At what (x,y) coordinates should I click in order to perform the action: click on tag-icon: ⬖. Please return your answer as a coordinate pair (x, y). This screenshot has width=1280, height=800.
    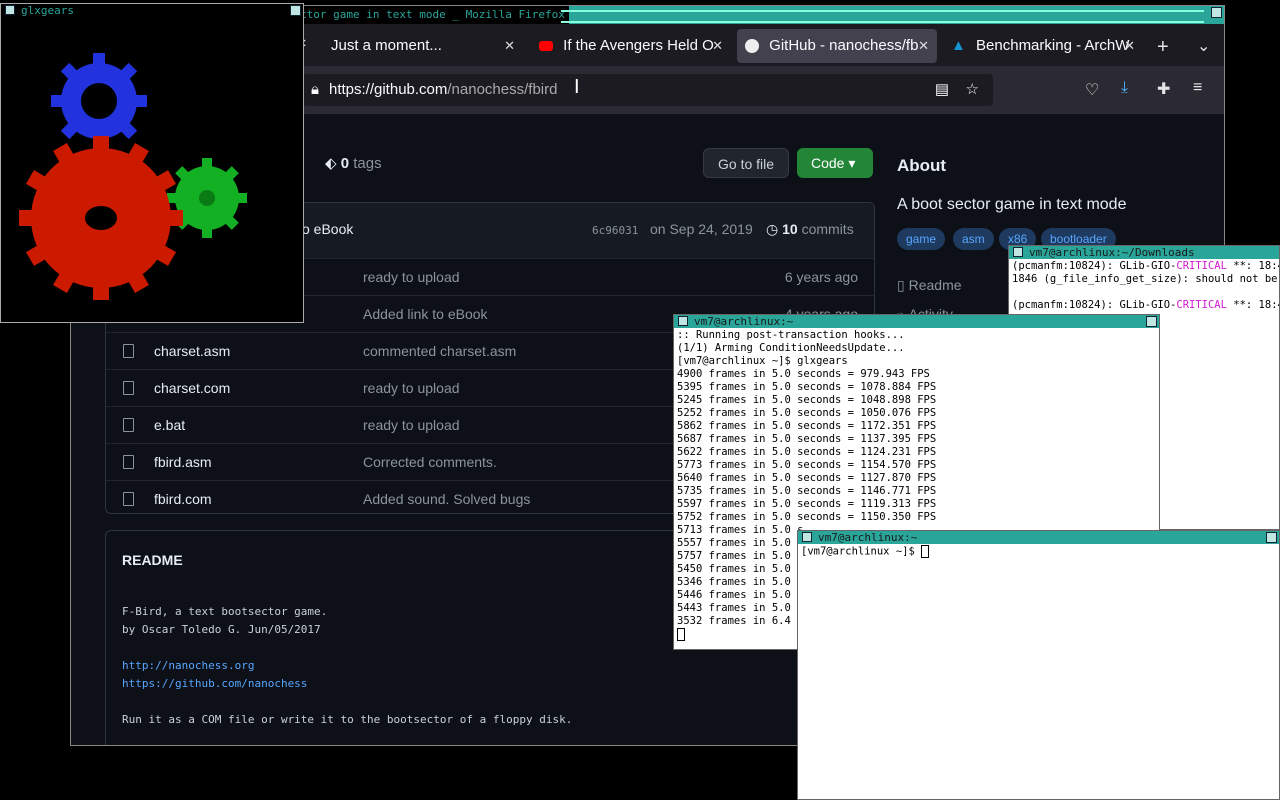
    Looking at the image, I should click on (331, 163).